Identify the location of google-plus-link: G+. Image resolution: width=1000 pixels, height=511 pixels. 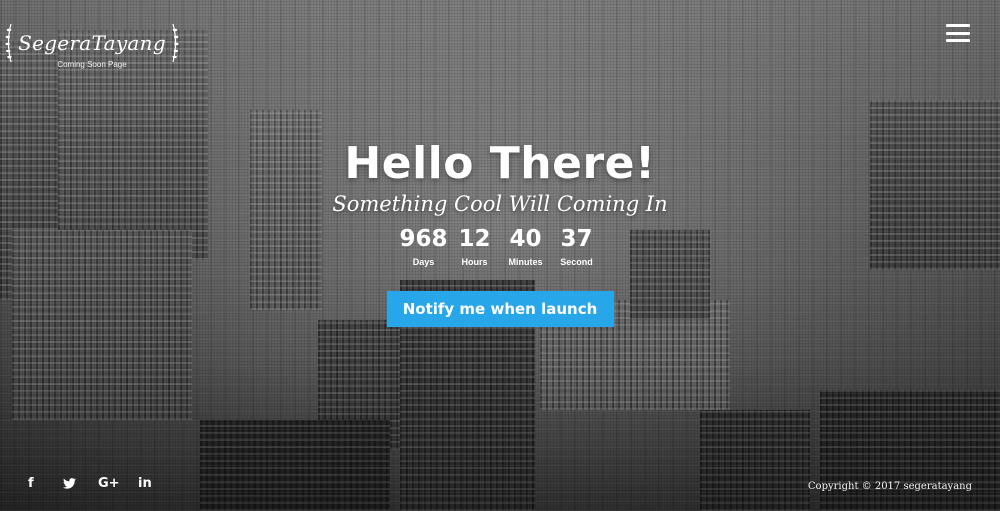
(118, 483).